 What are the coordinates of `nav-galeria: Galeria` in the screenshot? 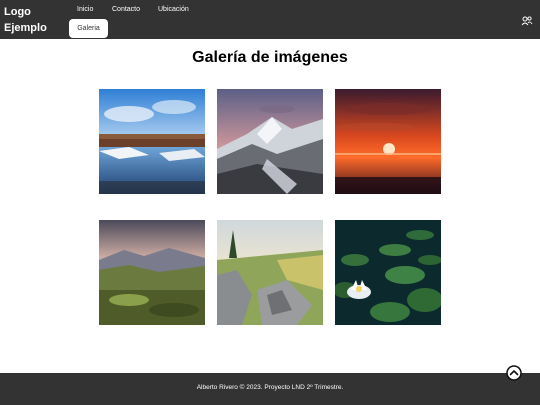 It's located at (88, 28).